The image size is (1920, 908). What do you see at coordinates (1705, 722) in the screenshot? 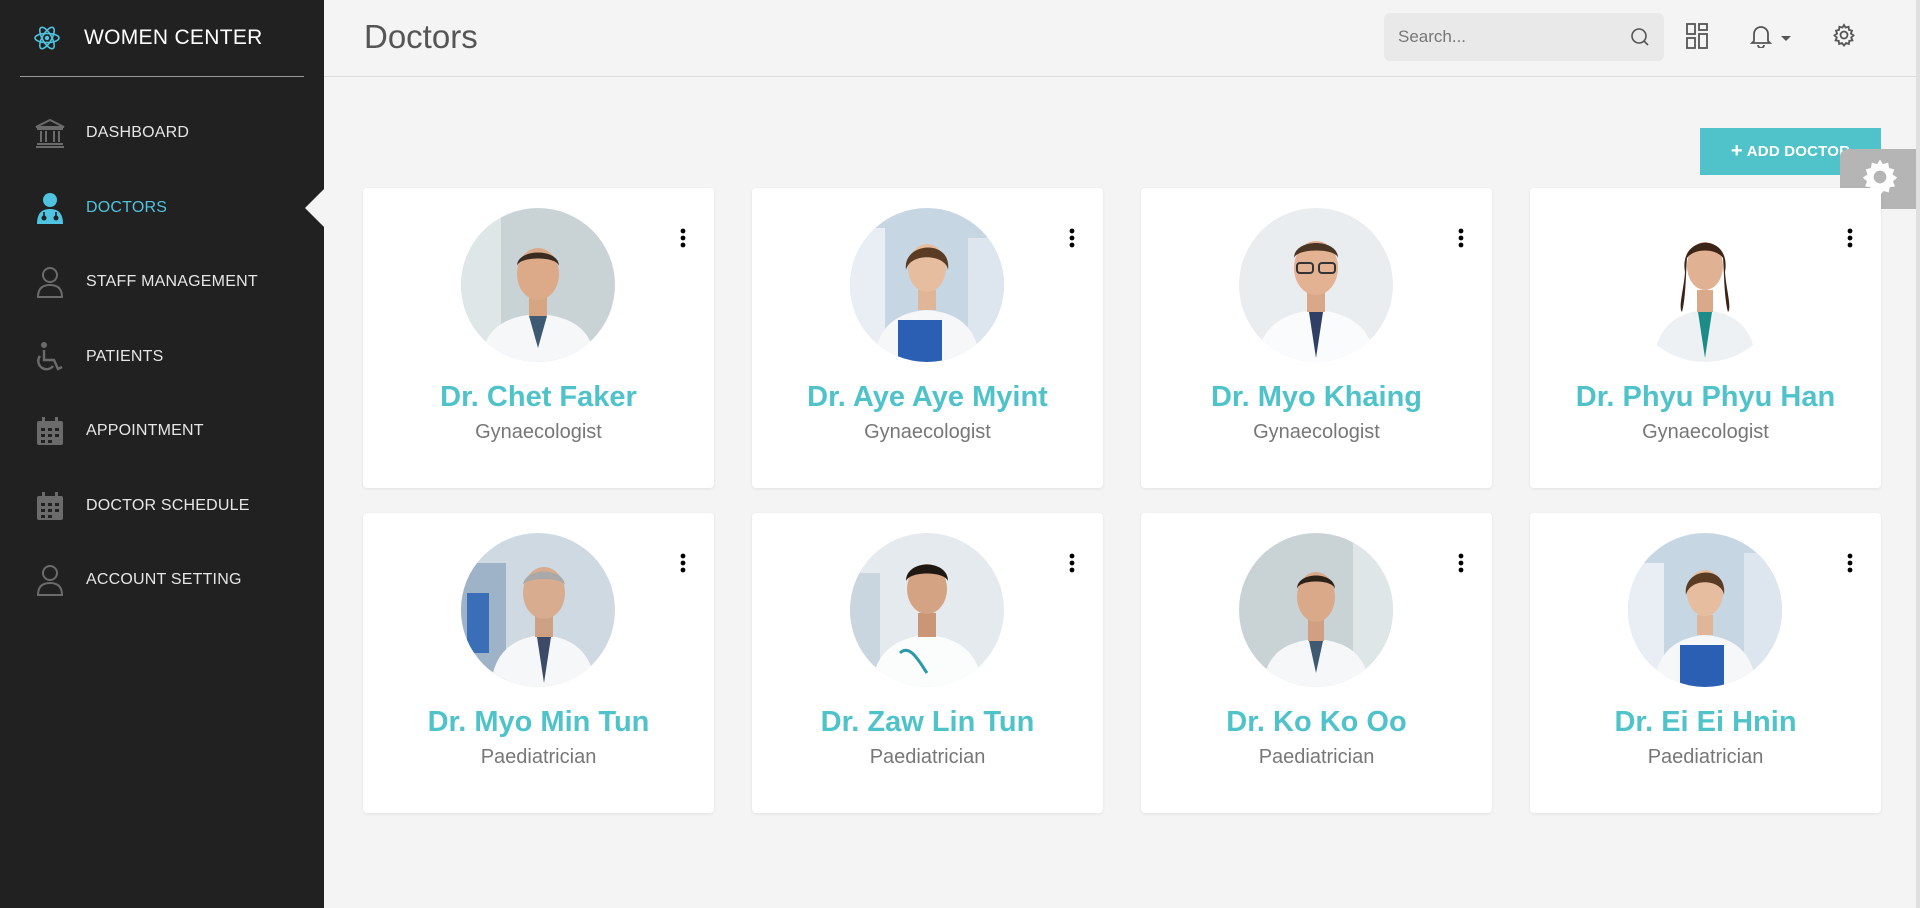
I see `doctor-name: Dr. Ei Ei Hnin` at bounding box center [1705, 722].